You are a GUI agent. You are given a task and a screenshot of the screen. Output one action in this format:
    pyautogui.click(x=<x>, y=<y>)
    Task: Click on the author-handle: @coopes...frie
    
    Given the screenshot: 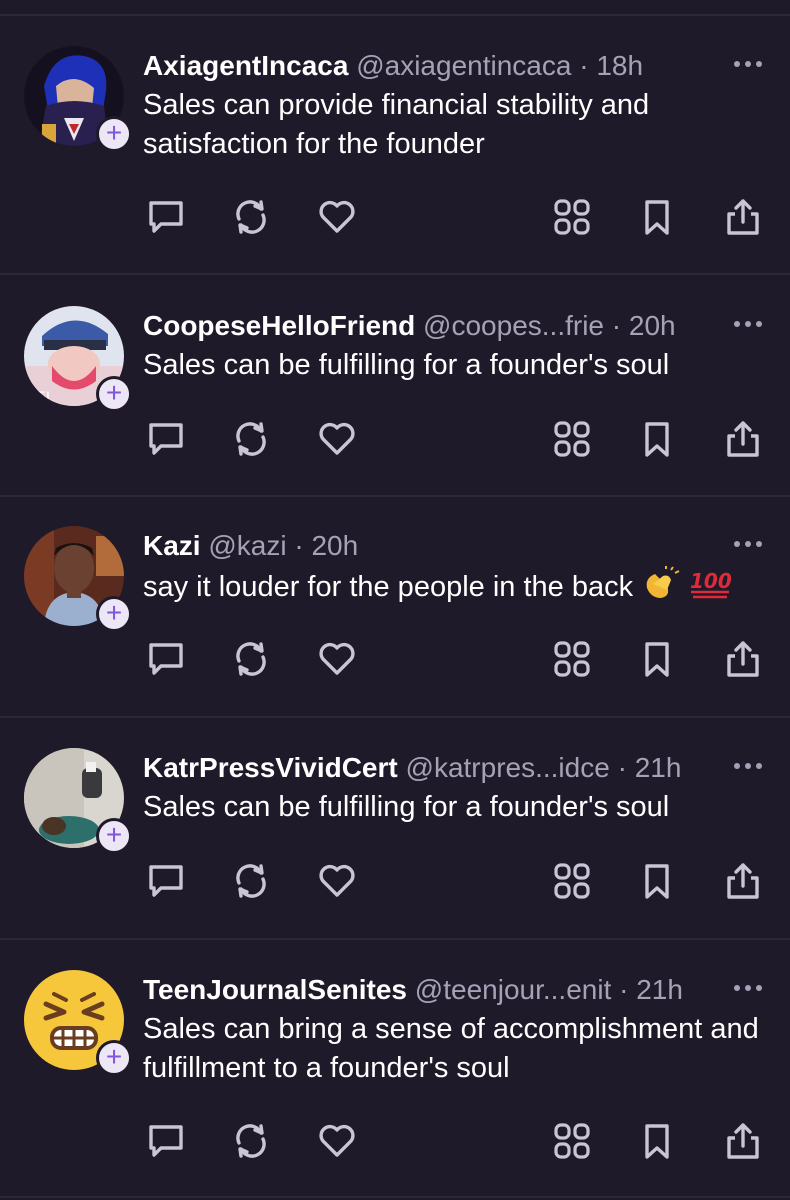 What is the action you would take?
    pyautogui.click(x=513, y=325)
    